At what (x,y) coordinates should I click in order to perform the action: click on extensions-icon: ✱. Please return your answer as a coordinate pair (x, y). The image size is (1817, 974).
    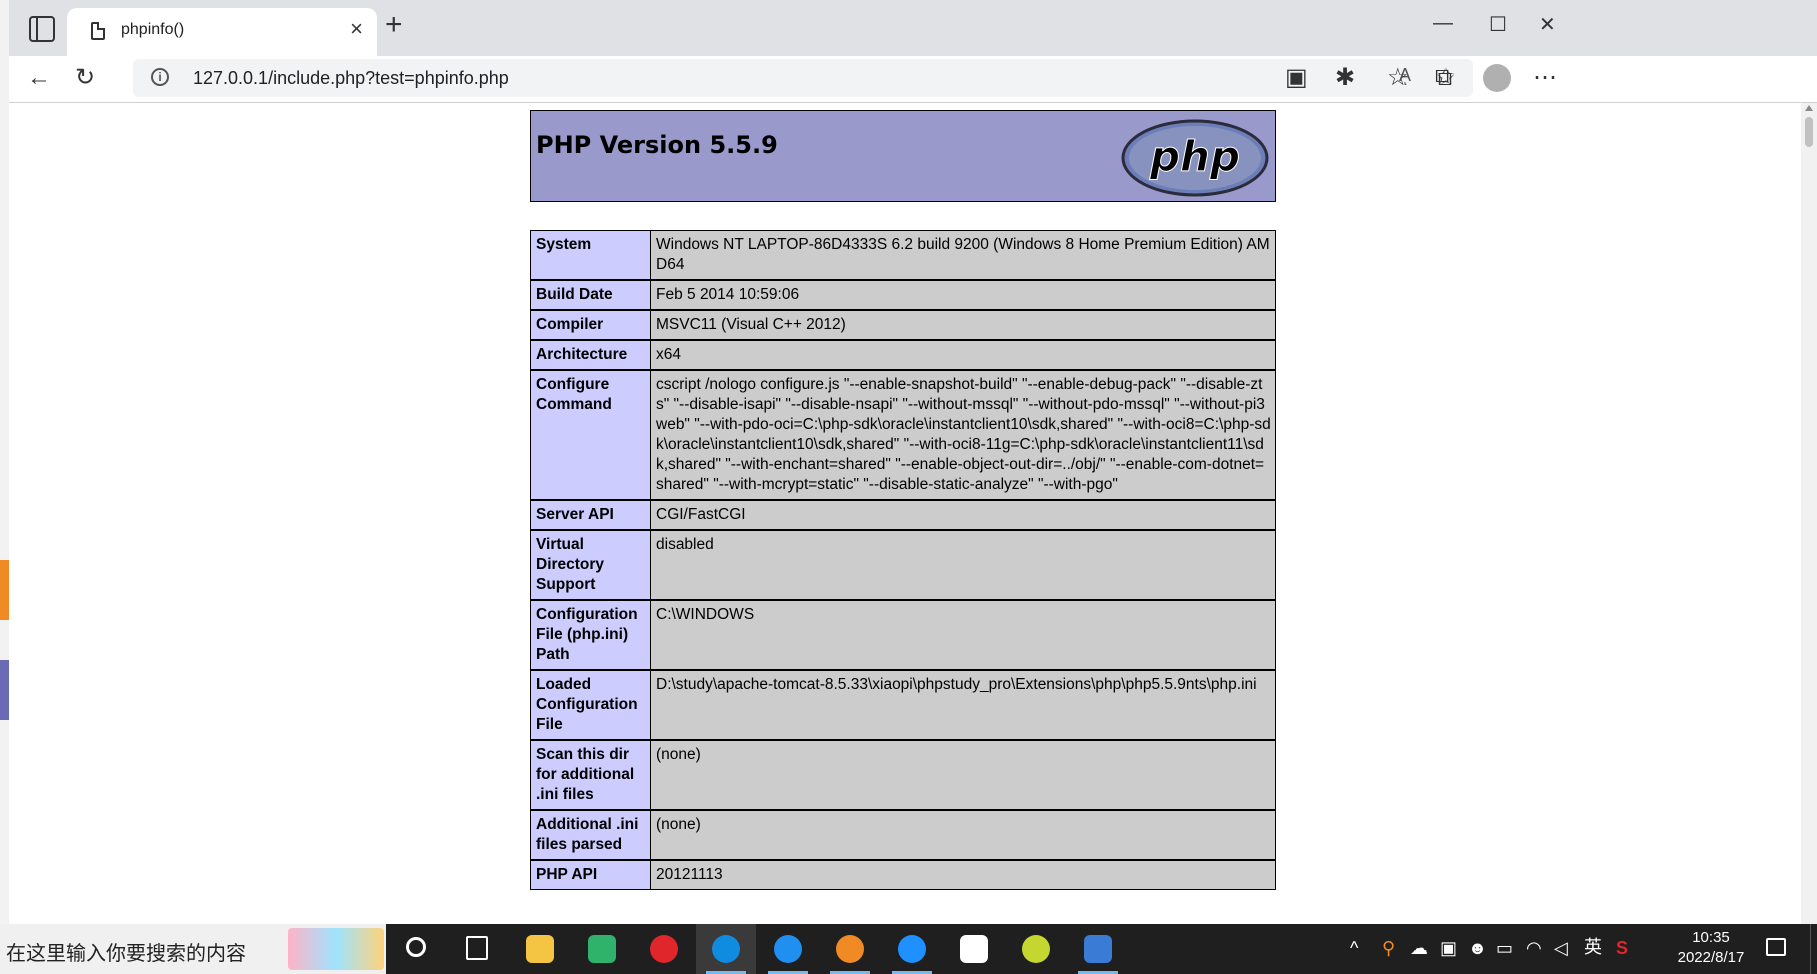
    Looking at the image, I should click on (1345, 78).